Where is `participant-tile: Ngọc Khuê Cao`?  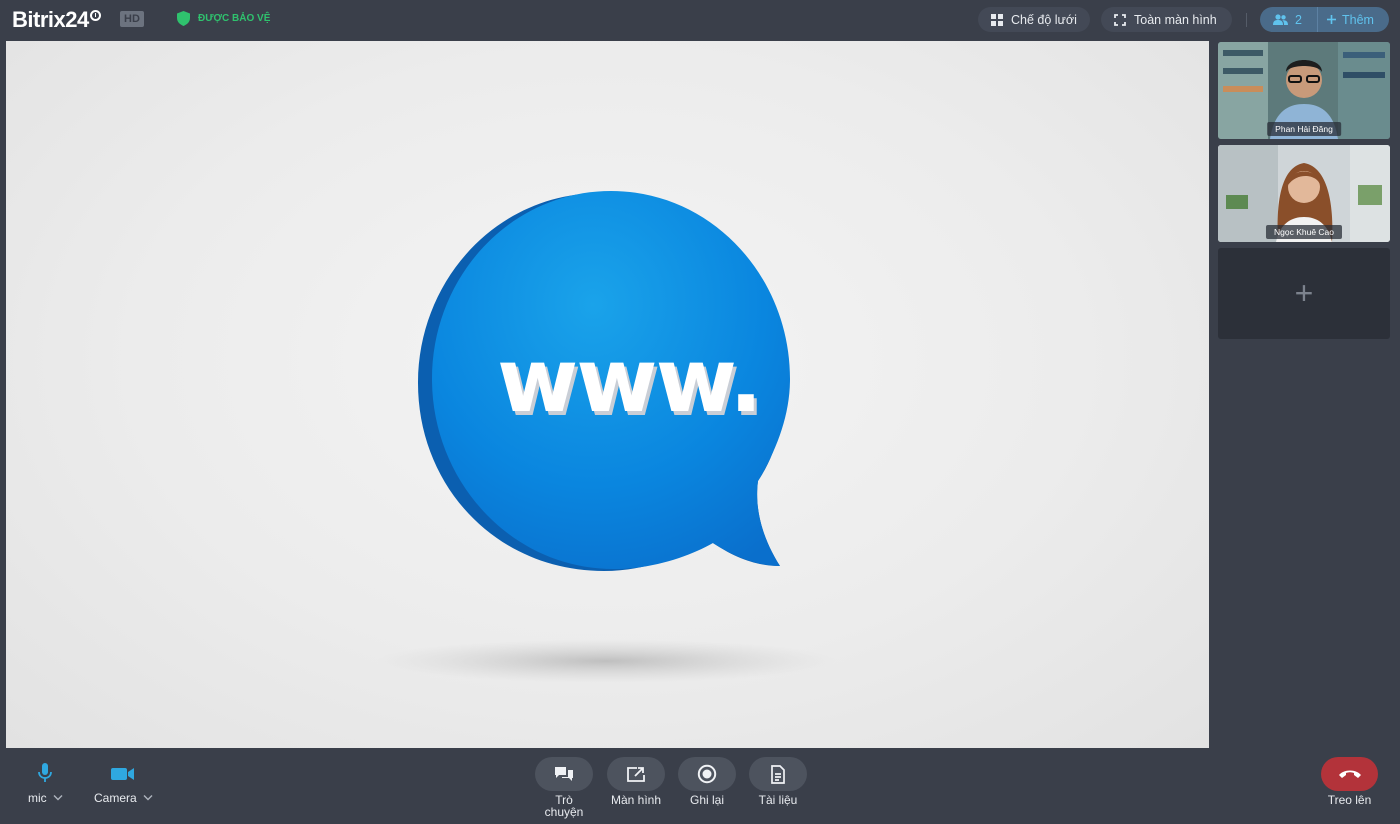
participant-tile: Ngọc Khuê Cao is located at coordinates (1304, 193).